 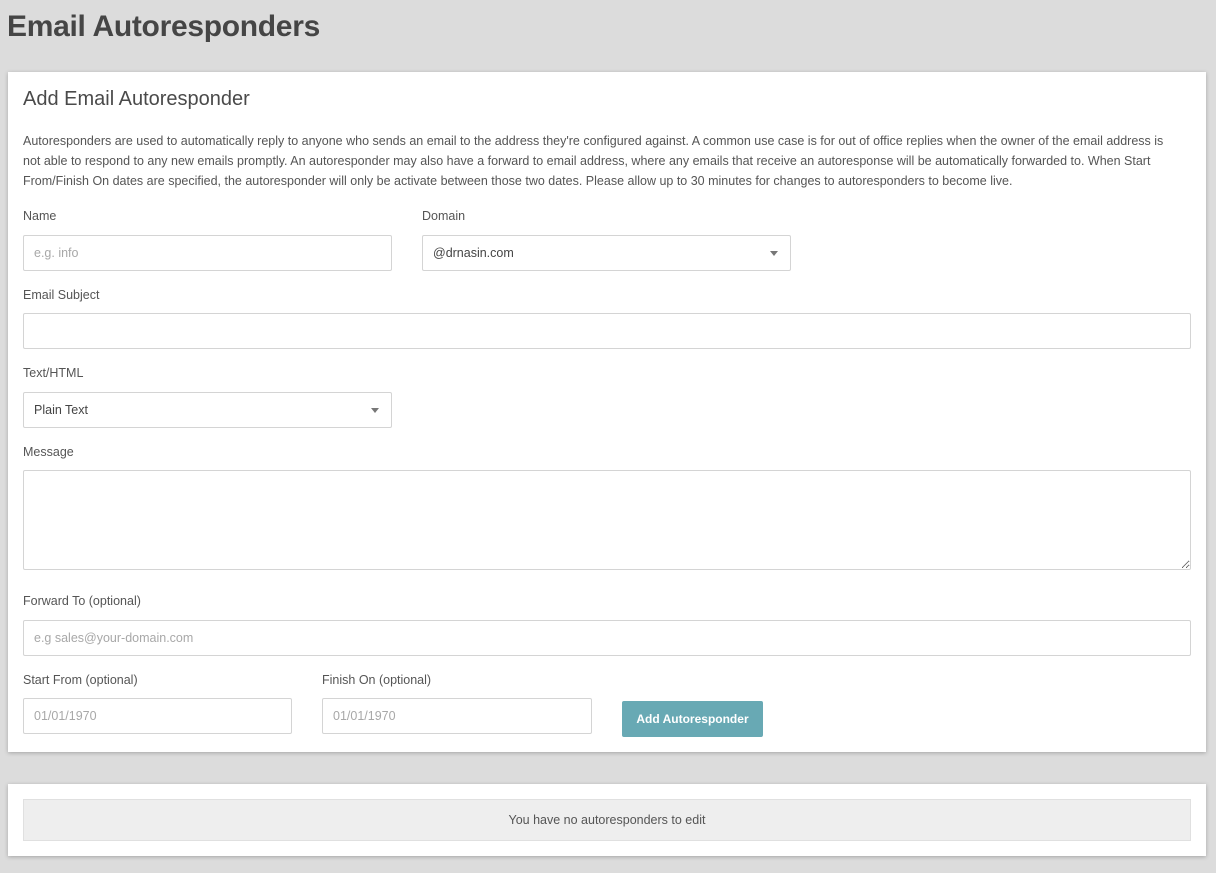 What do you see at coordinates (82, 601) in the screenshot?
I see `forward-label: Forward To (optional)` at bounding box center [82, 601].